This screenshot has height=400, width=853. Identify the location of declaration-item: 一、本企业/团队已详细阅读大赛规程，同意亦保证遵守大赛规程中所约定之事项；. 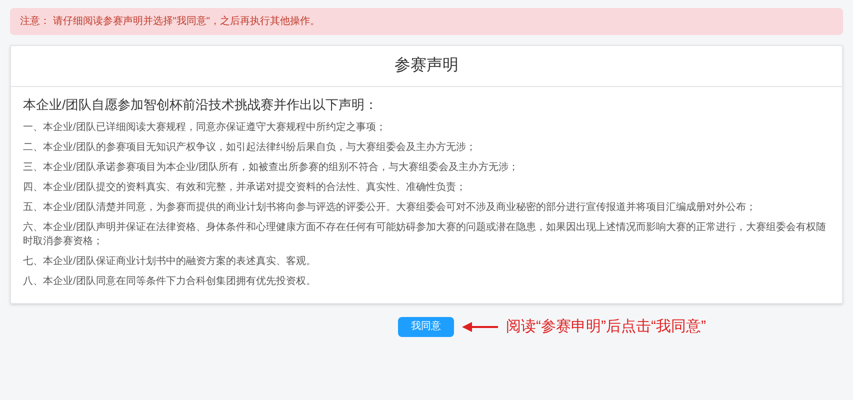
(205, 127).